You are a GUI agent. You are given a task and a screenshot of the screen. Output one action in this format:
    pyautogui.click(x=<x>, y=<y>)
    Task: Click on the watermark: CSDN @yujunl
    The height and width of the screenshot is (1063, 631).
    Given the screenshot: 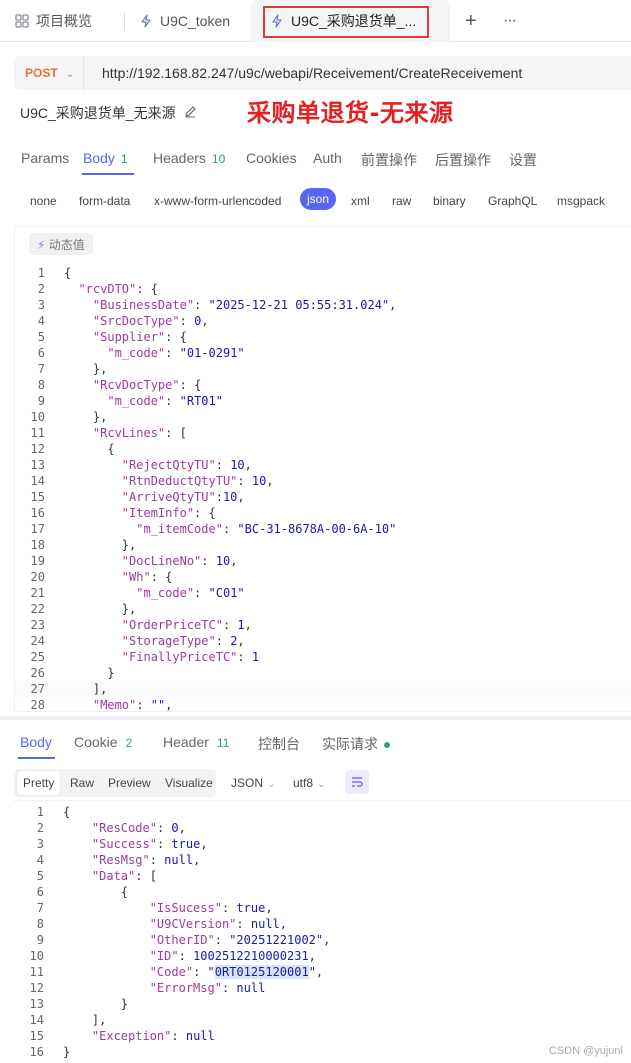 What is the action you would take?
    pyautogui.click(x=585, y=1051)
    